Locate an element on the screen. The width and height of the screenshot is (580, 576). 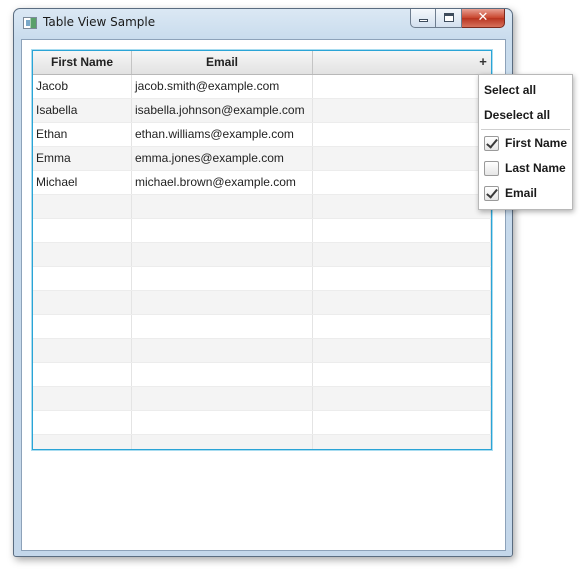
cell-email: jacob.smith@example.com is located at coordinates (222, 86).